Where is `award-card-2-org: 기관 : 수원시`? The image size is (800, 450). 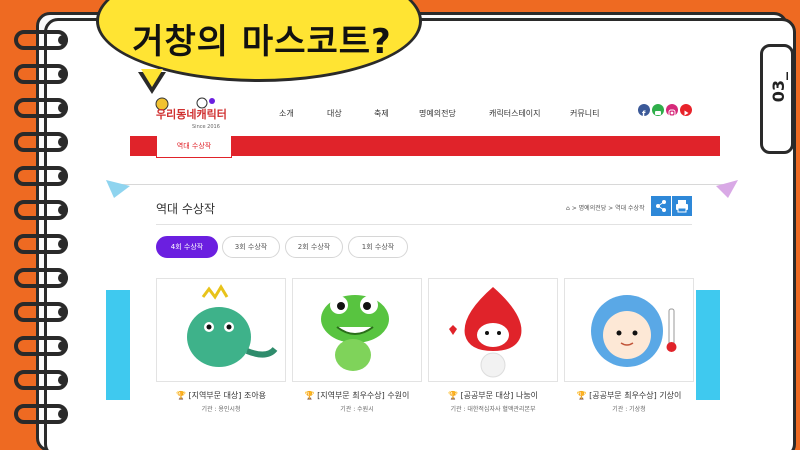 award-card-2-org: 기관 : 수원시 is located at coordinates (357, 409).